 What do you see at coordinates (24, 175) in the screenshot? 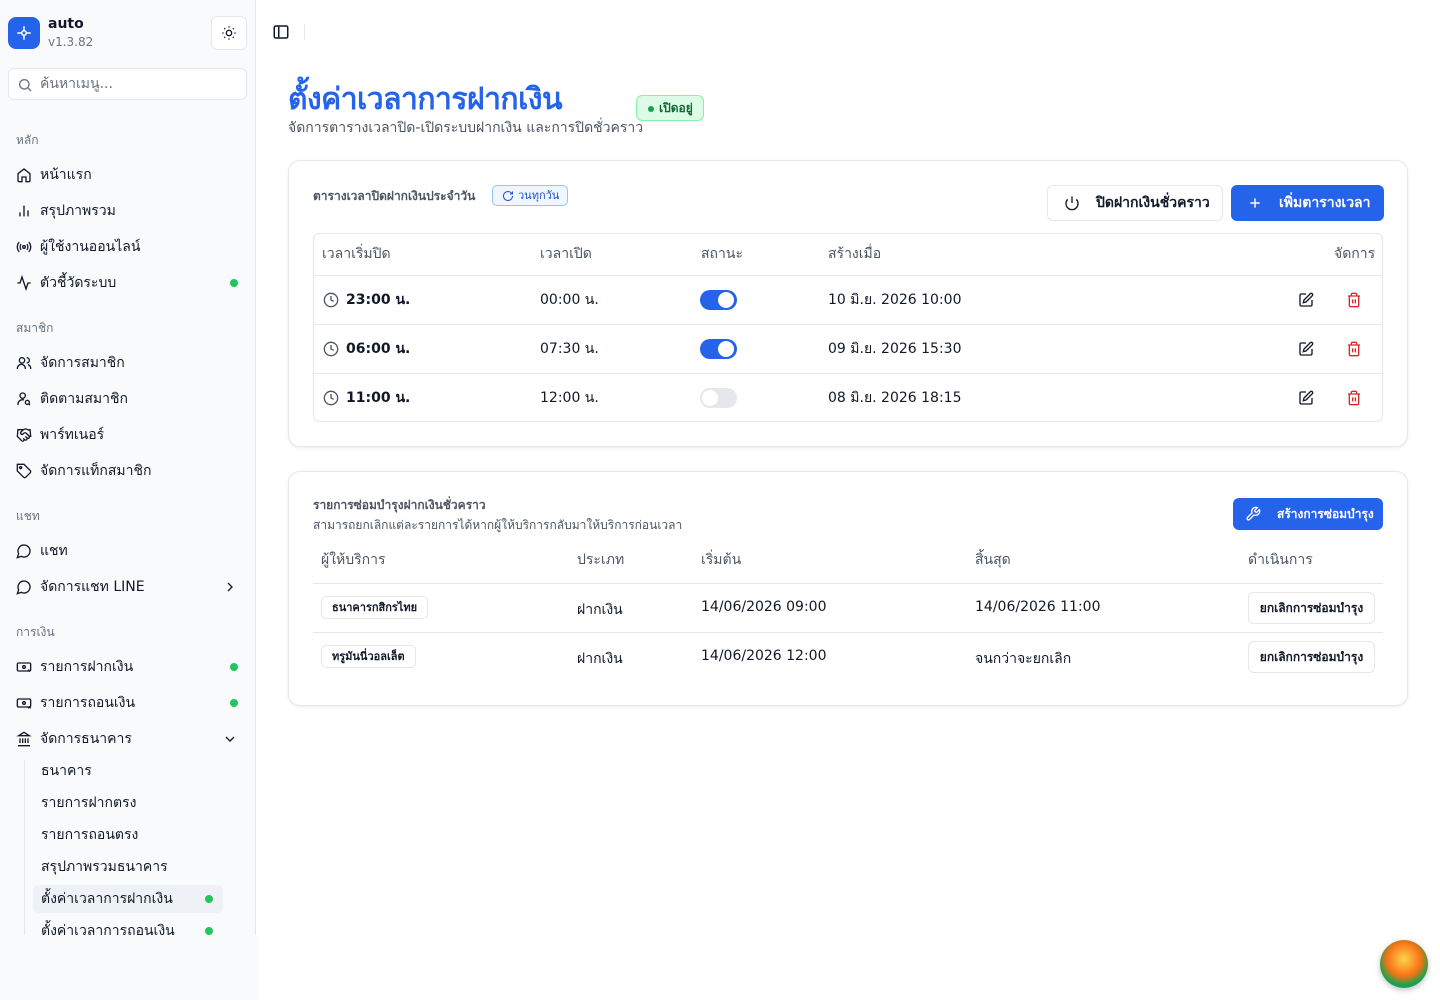
I see `home-icon` at bounding box center [24, 175].